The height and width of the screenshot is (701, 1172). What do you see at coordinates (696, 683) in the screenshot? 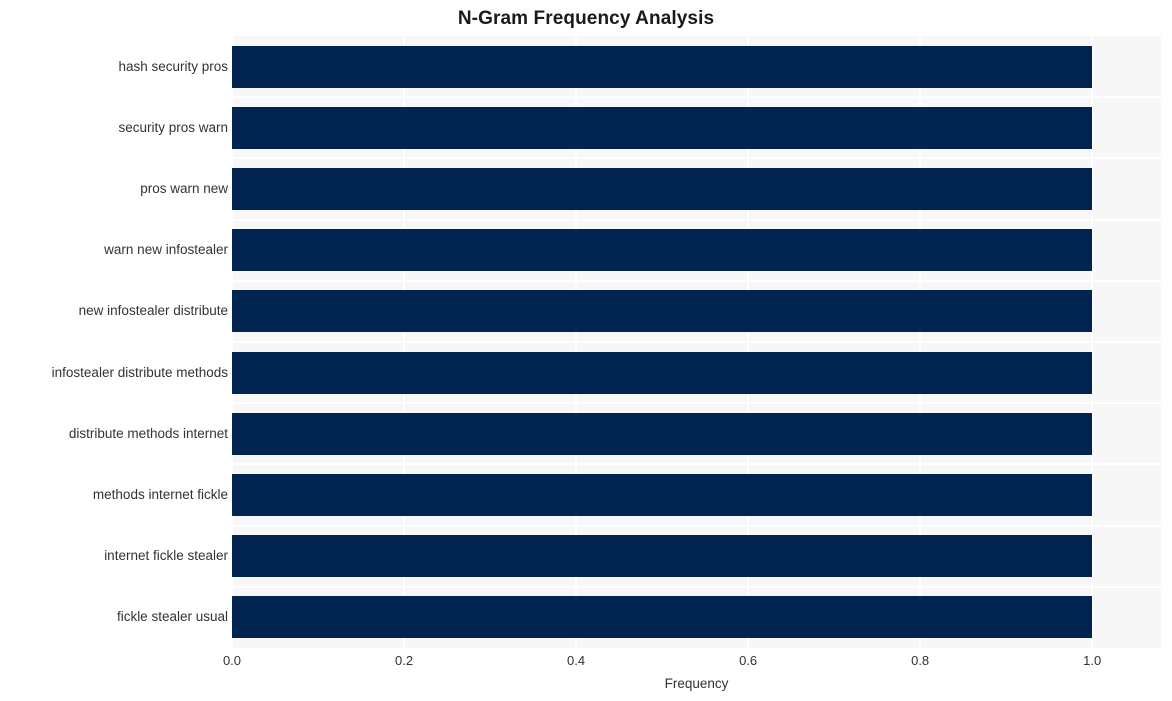
I see `x-axis-label: Frequency` at bounding box center [696, 683].